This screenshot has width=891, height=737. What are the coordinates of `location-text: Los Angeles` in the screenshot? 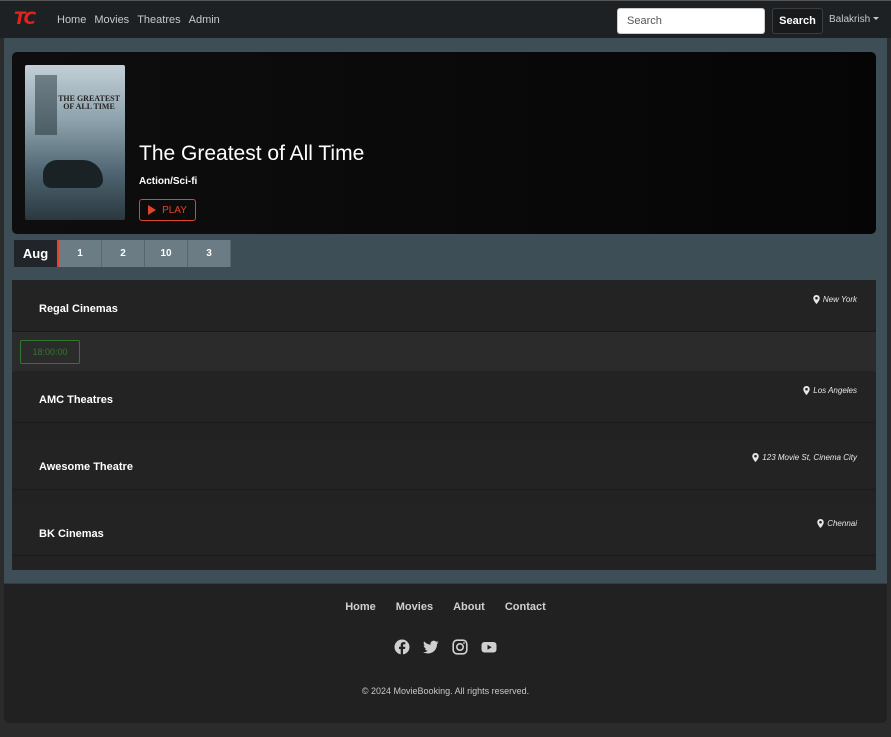 It's located at (835, 390).